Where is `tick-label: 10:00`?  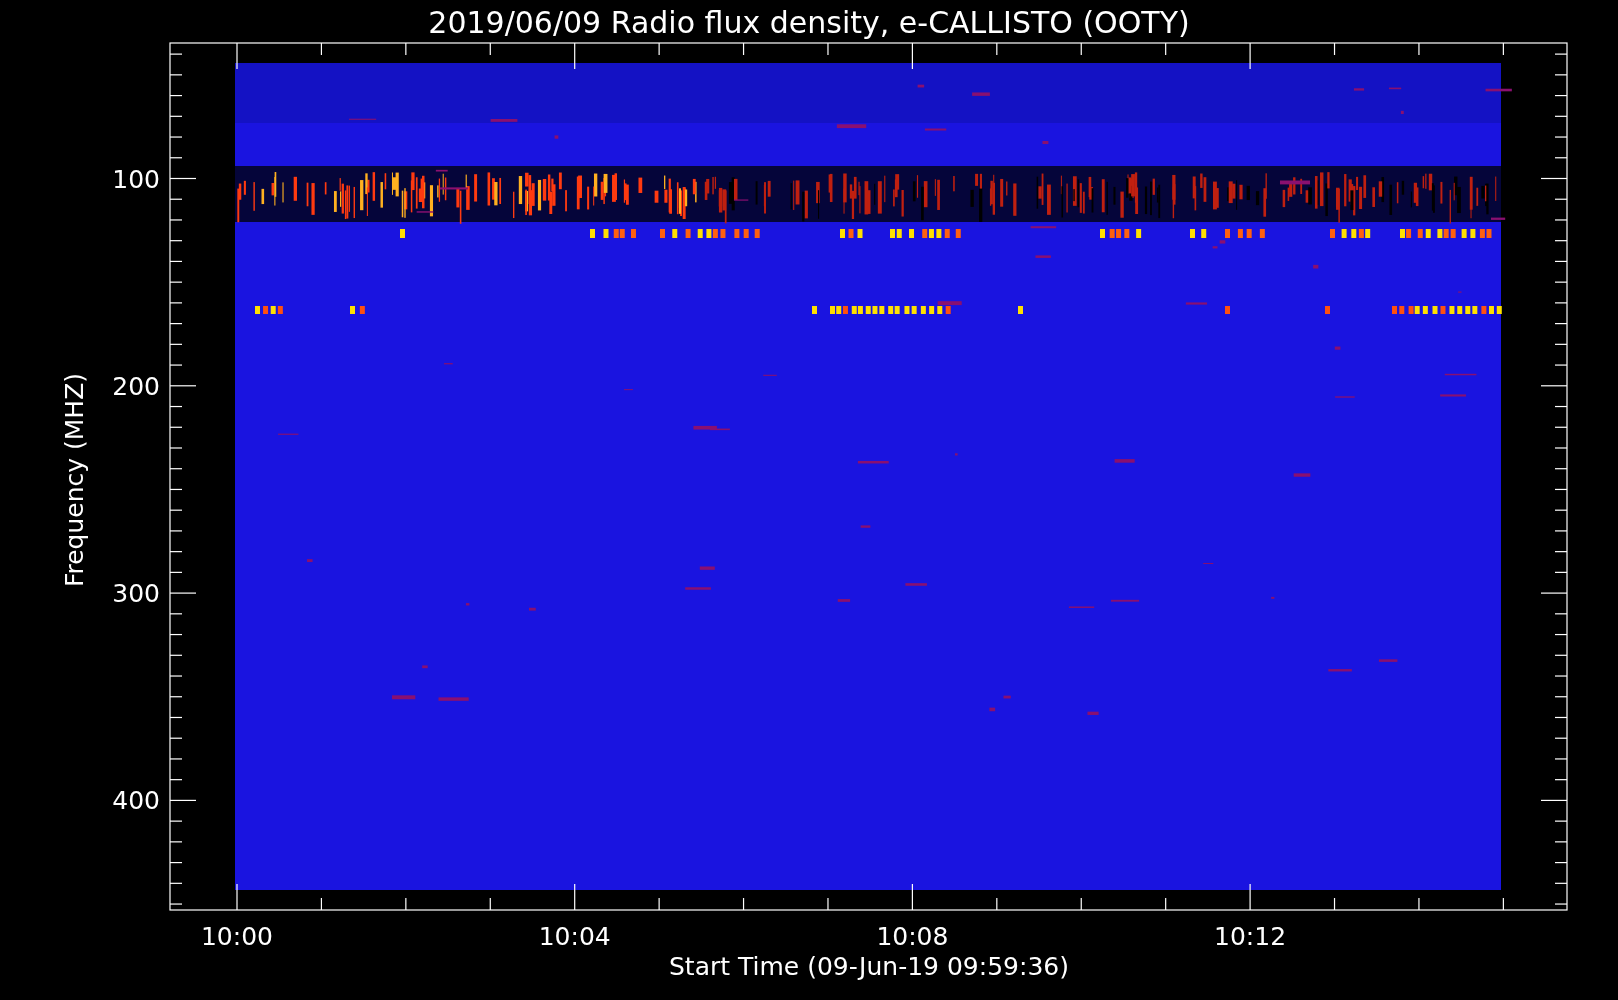
tick-label: 10:00 is located at coordinates (237, 936).